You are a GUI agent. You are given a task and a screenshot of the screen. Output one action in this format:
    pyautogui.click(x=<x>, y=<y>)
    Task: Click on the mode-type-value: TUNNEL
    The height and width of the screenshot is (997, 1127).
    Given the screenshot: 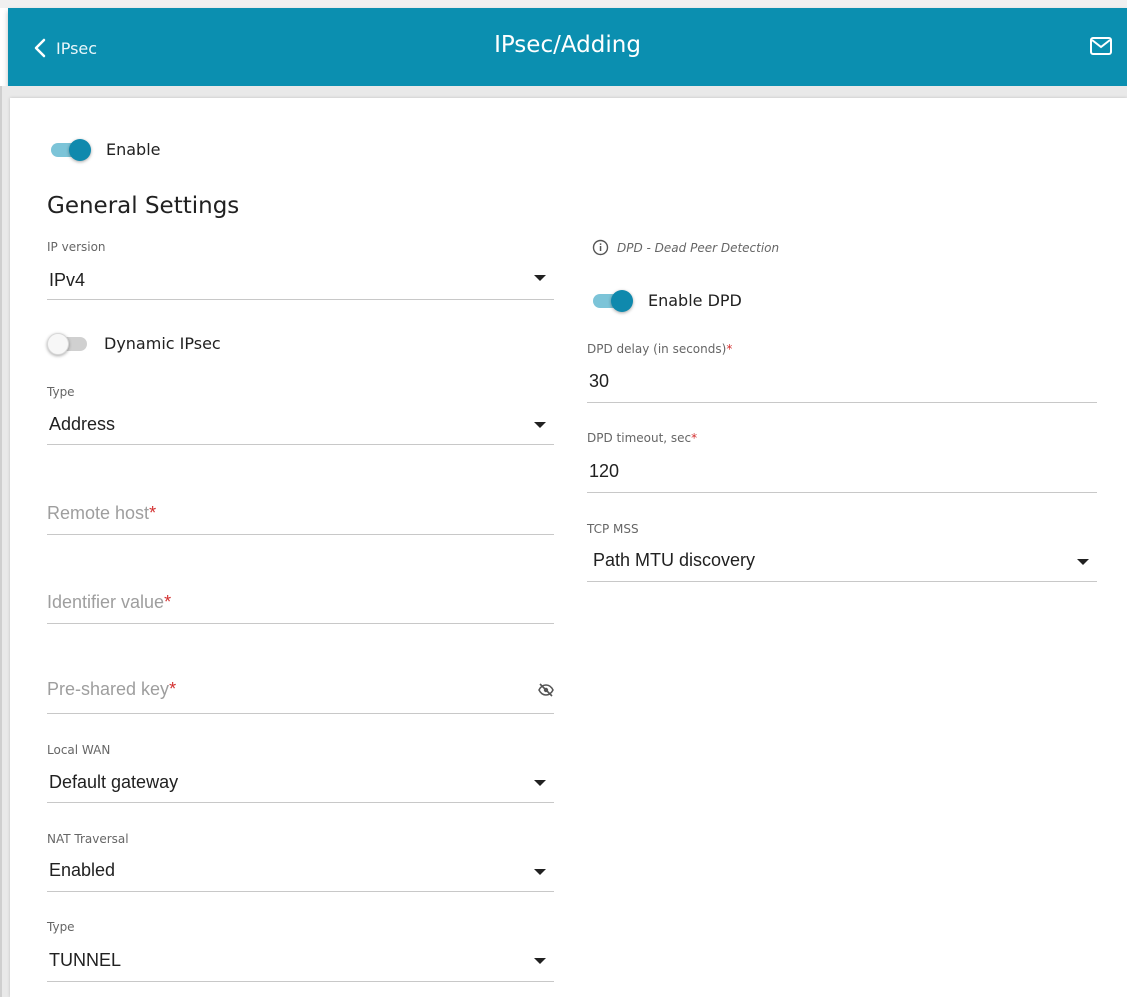 What is the action you would take?
    pyautogui.click(x=85, y=960)
    